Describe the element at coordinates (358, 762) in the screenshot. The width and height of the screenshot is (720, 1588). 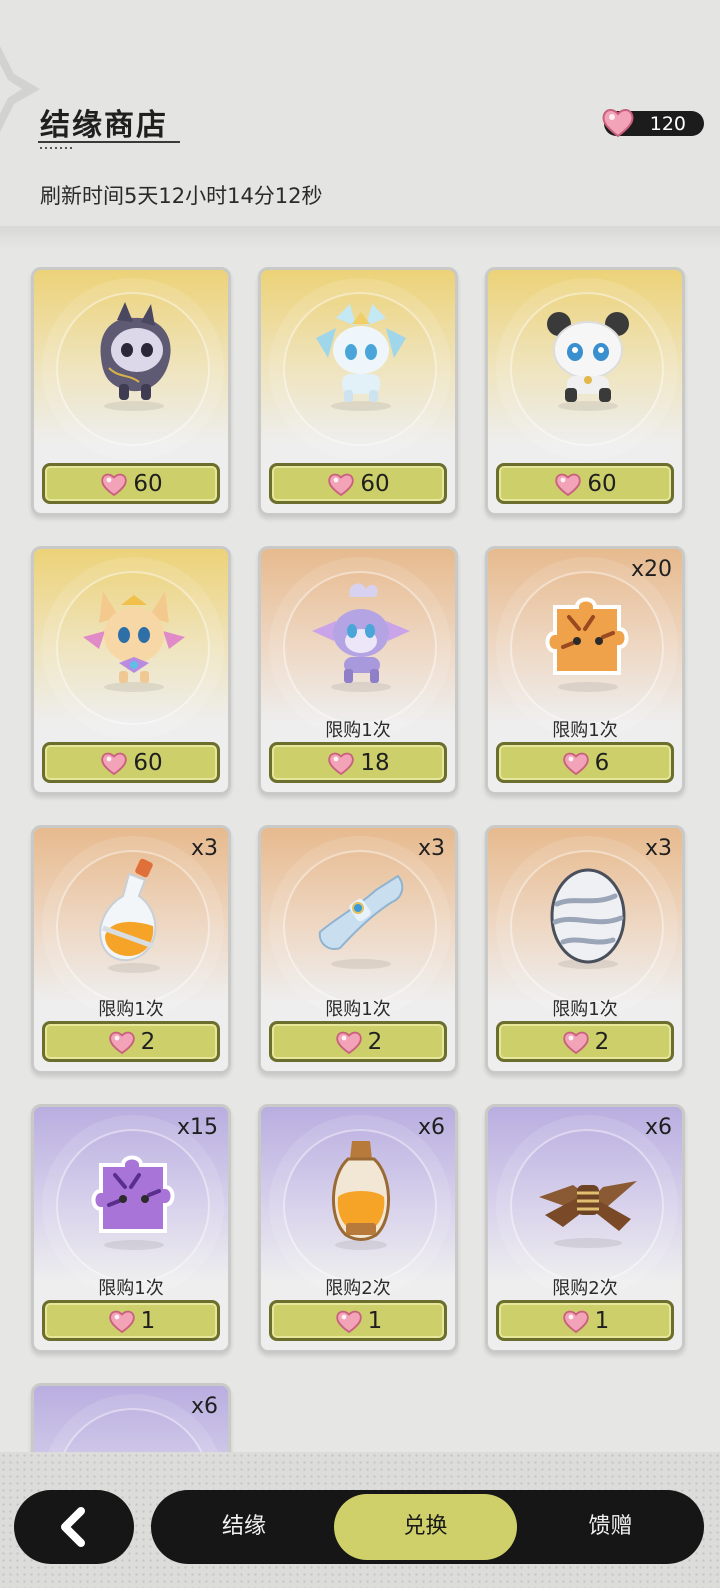
I see `price-button: 18` at that location.